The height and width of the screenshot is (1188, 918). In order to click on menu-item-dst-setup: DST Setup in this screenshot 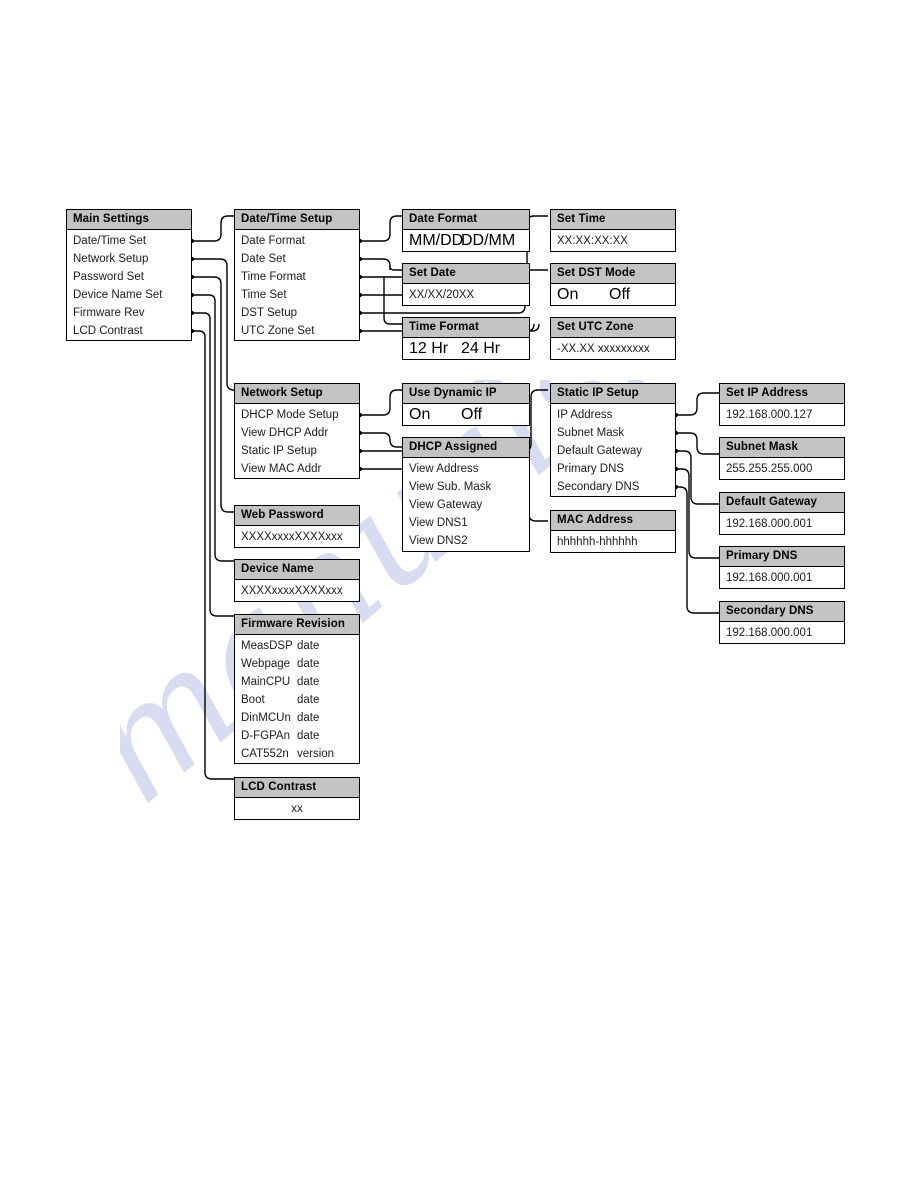, I will do `click(297, 313)`.